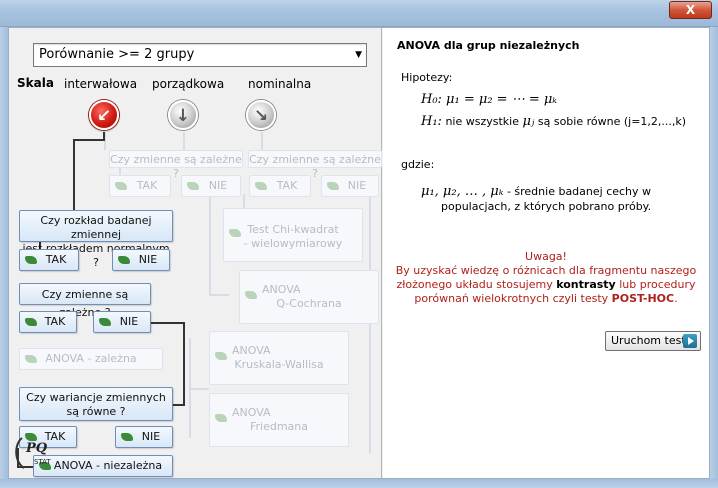 The image size is (718, 488). I want to click on kruskal-wallis-node: ANOVA Kruskala-Wallisa, so click(279, 358).